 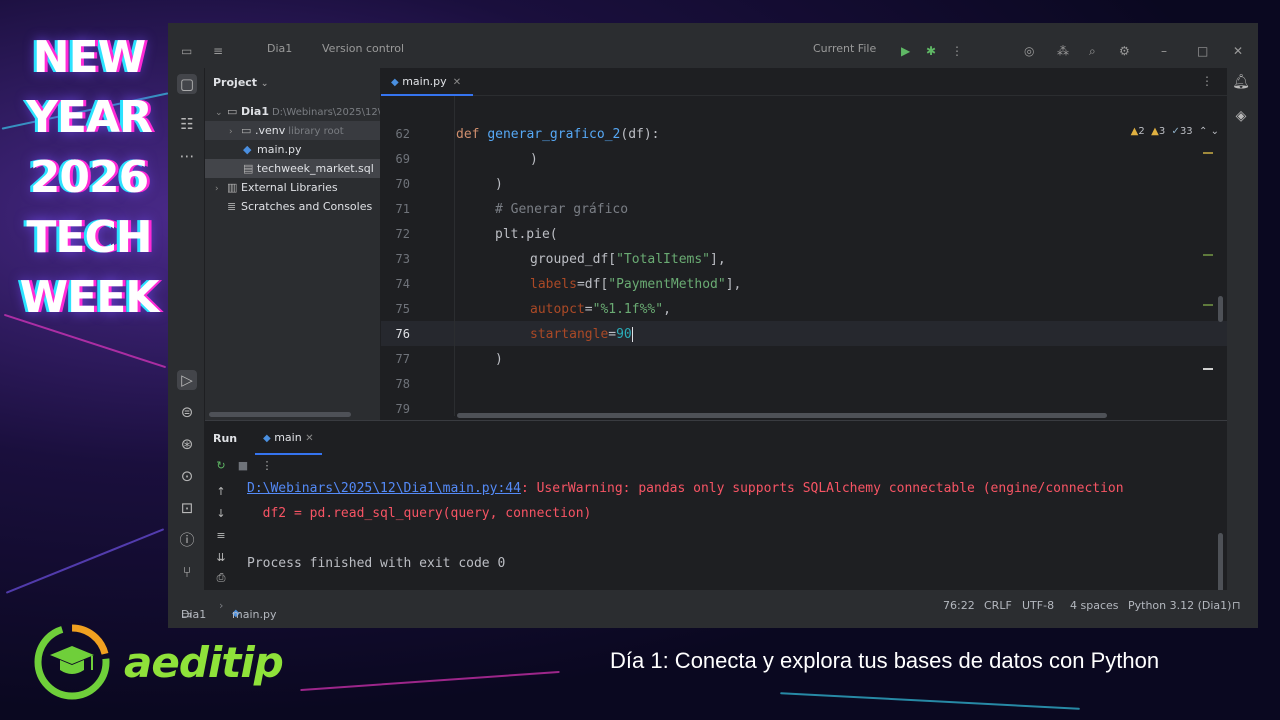 What do you see at coordinates (187, 476) in the screenshot?
I see `debug-tool-icon: ⊙` at bounding box center [187, 476].